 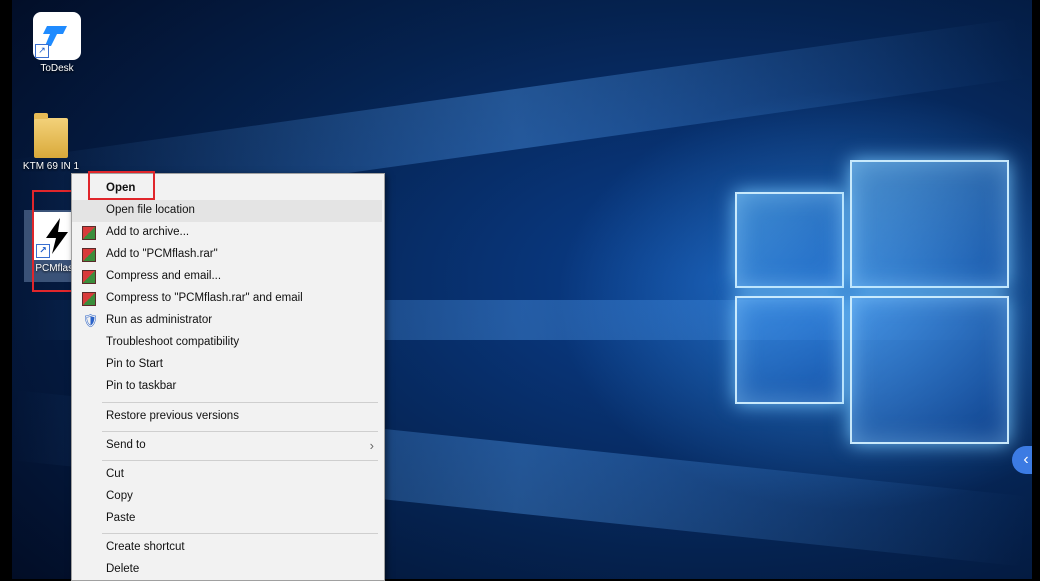 What do you see at coordinates (227, 548) in the screenshot?
I see `menu-item-create-shortcut: Create shortcut` at bounding box center [227, 548].